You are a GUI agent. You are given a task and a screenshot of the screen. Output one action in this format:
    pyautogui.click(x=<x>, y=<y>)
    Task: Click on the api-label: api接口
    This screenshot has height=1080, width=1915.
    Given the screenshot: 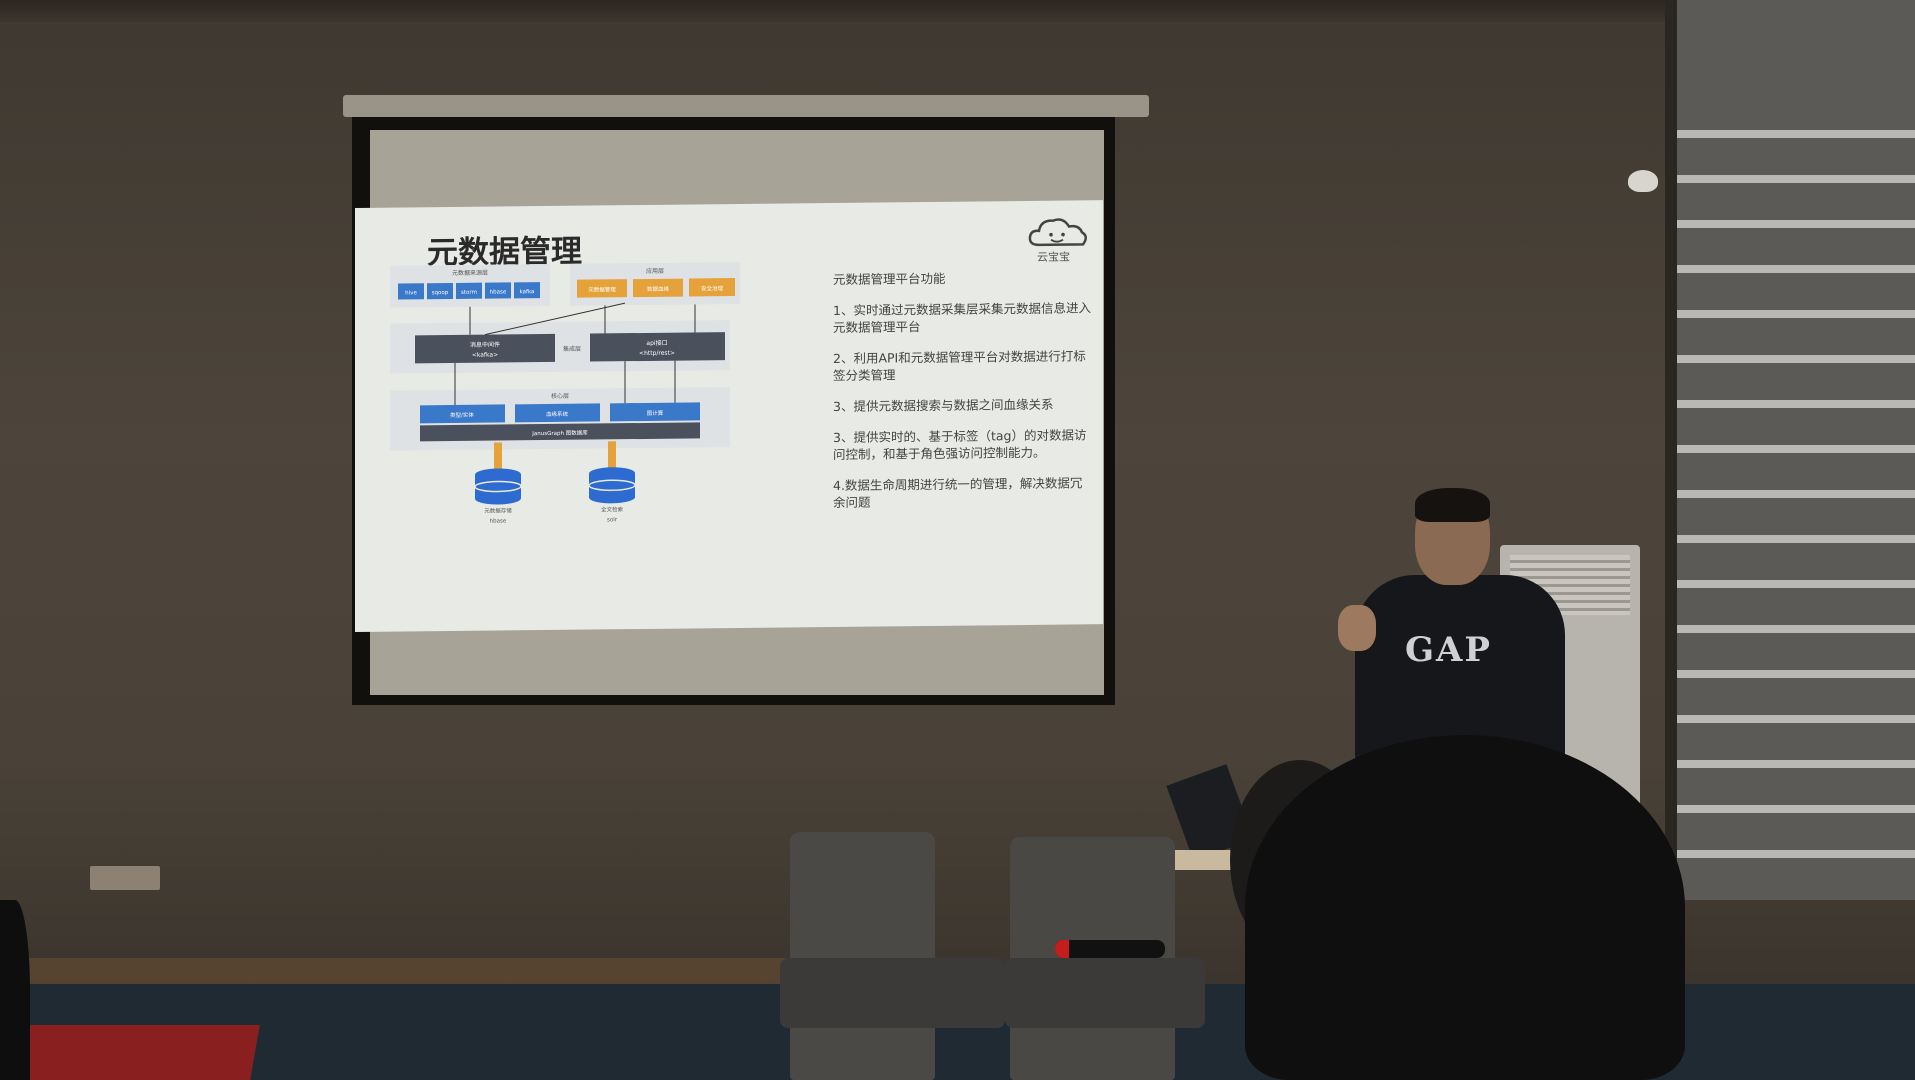 What is the action you would take?
    pyautogui.click(x=656, y=343)
    